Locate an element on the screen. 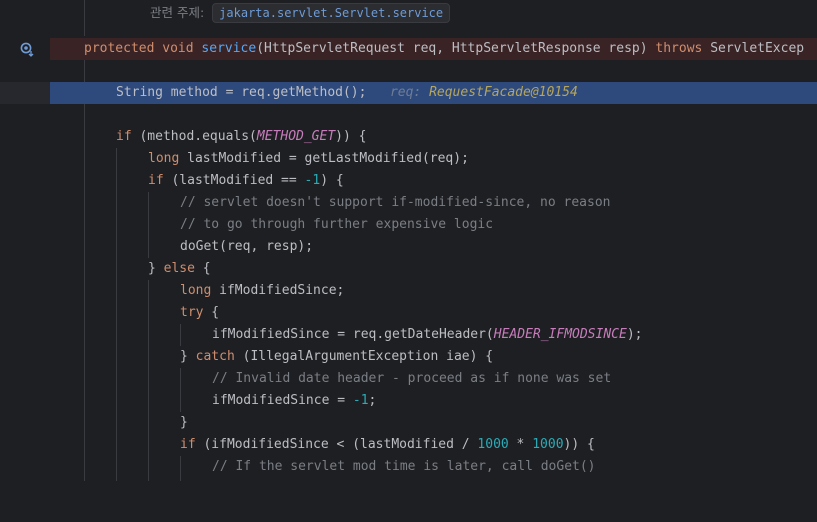 The width and height of the screenshot is (817, 522). related-topic-link: jakarta.servlet.Servlet.service is located at coordinates (331, 13).